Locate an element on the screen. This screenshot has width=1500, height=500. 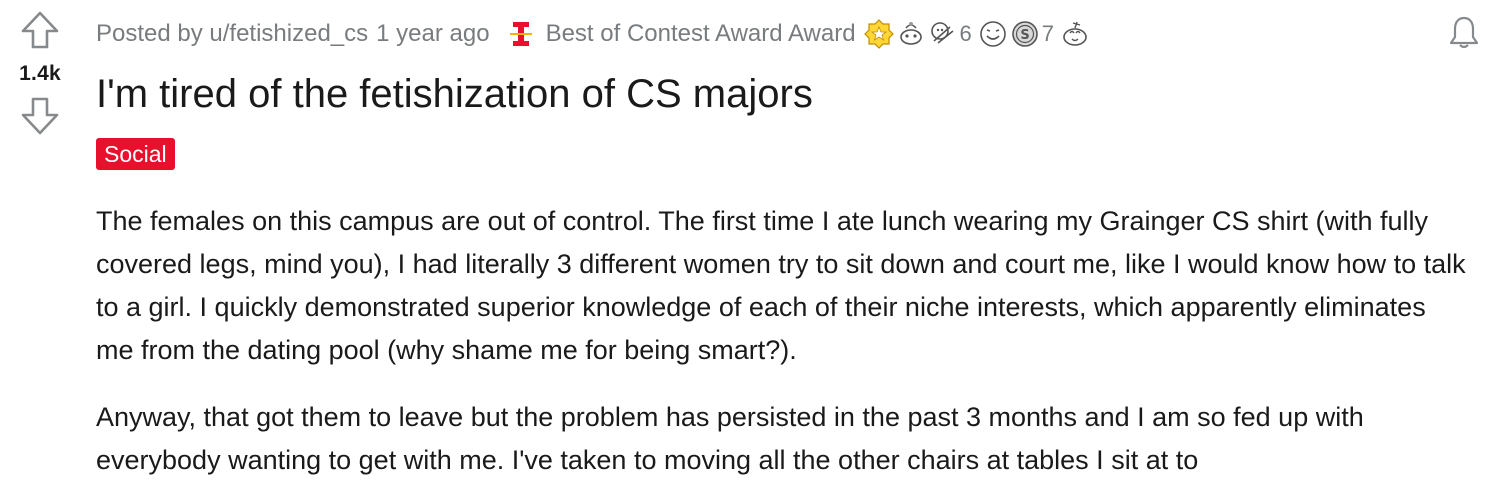
laughing-award-icon is located at coordinates (993, 34).